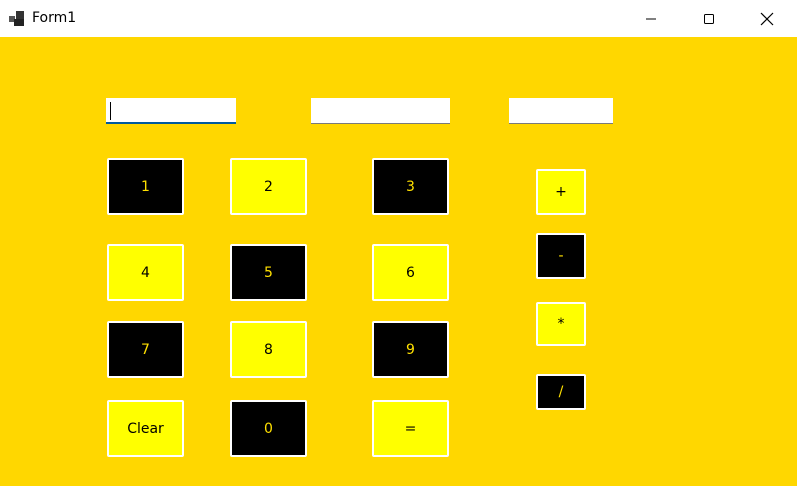 The width and height of the screenshot is (797, 486). I want to click on digit-0-button: 0, so click(268, 428).